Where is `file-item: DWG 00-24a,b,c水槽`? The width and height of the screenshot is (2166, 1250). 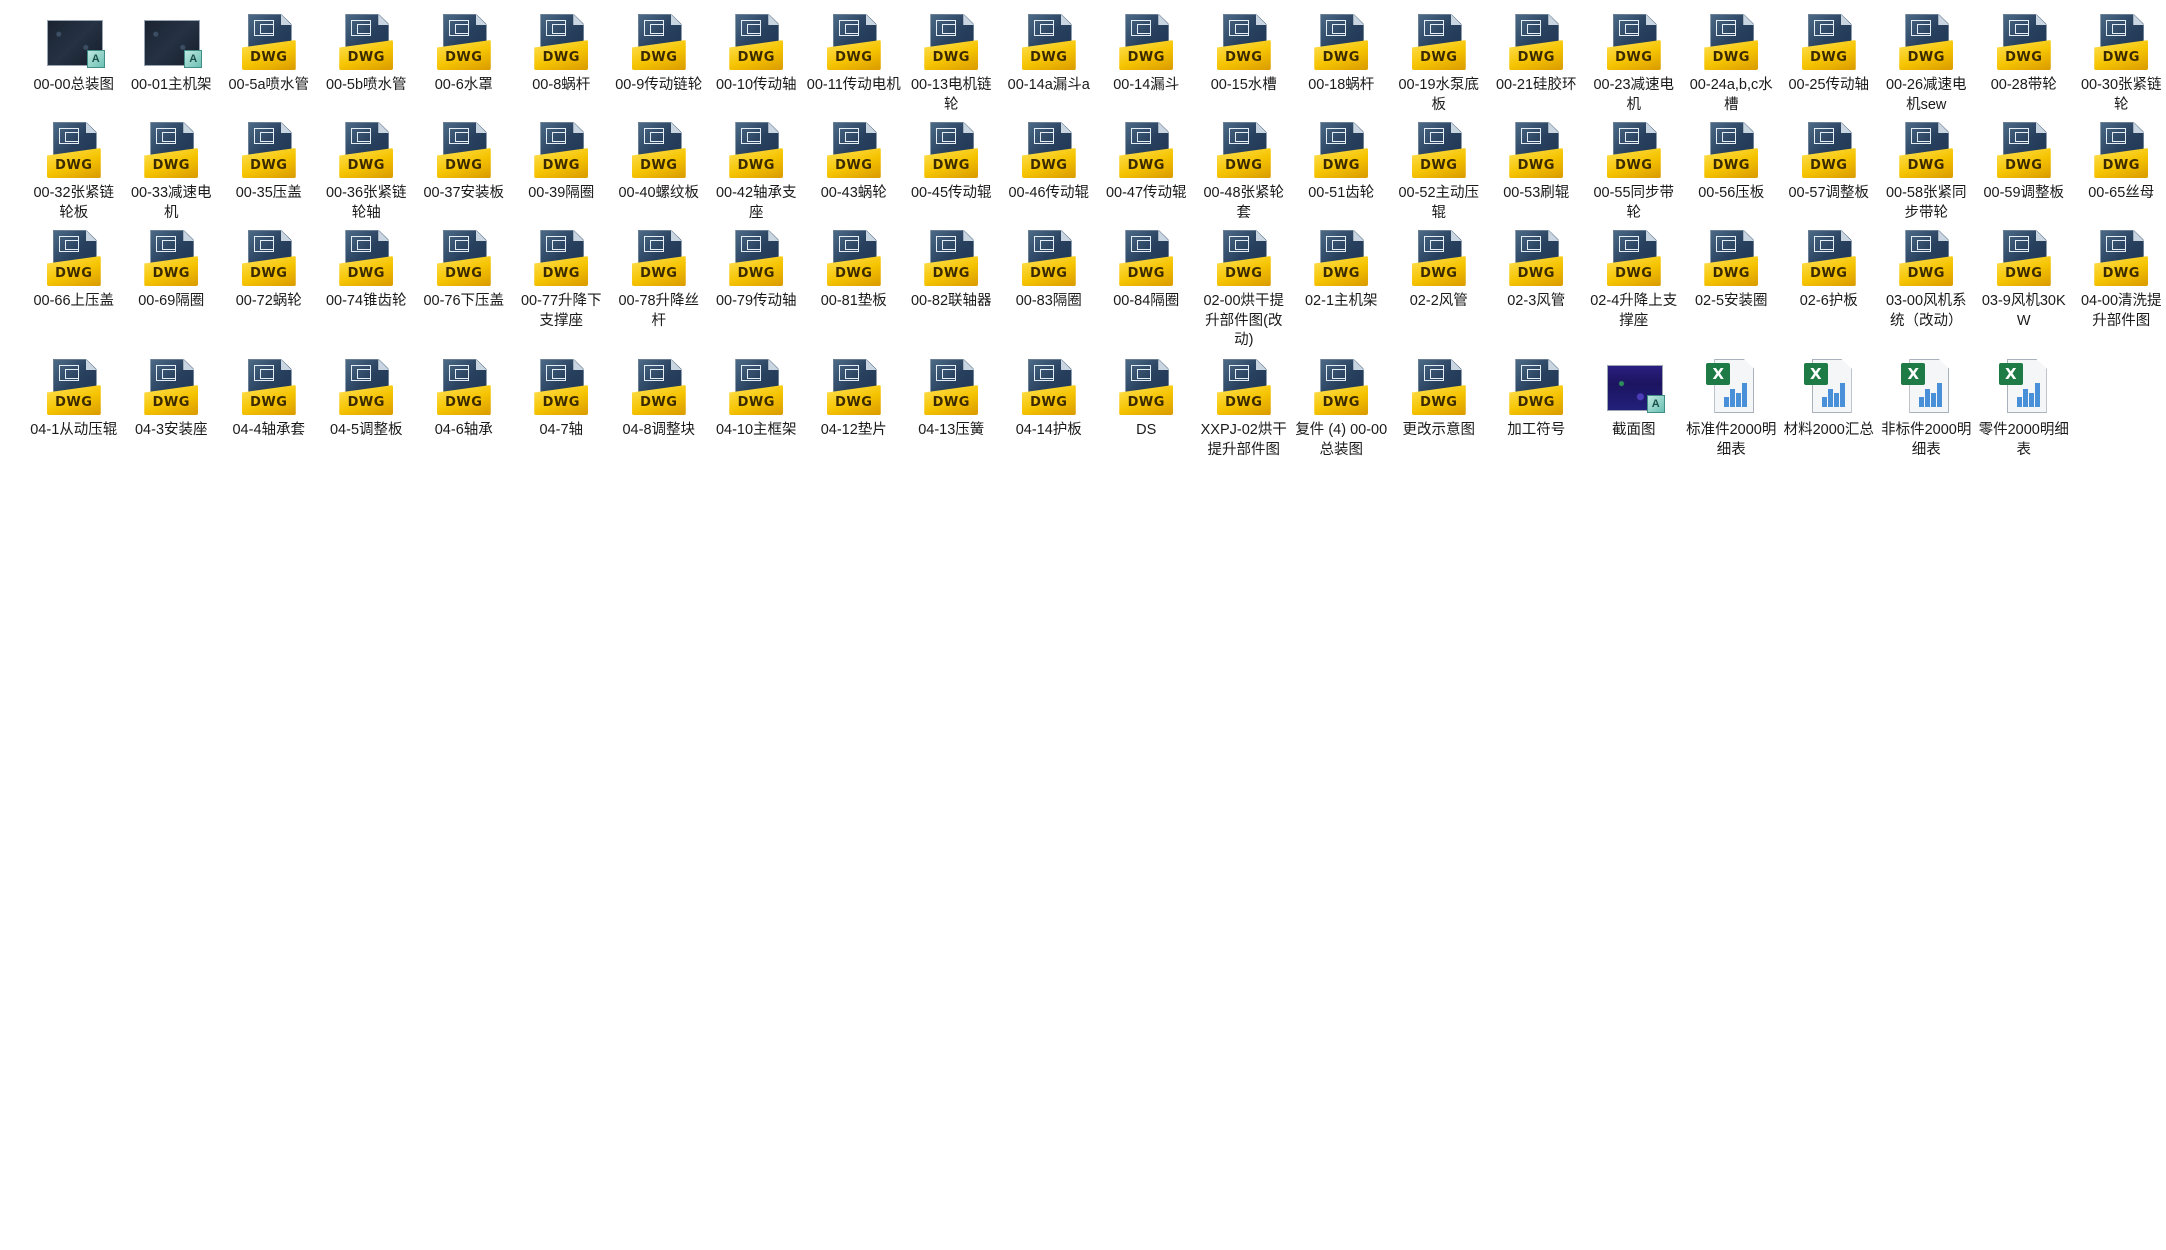 file-item: DWG 00-24a,b,c水槽 is located at coordinates (1732, 66).